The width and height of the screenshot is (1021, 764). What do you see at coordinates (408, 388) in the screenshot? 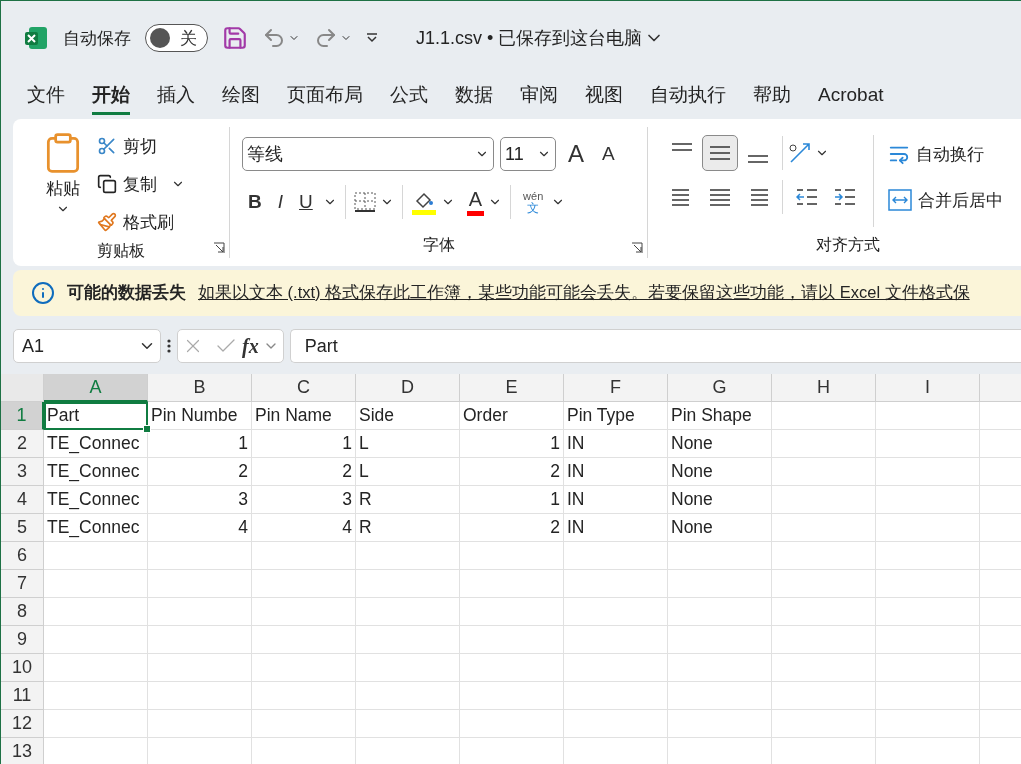
I see `column-header: D` at bounding box center [408, 388].